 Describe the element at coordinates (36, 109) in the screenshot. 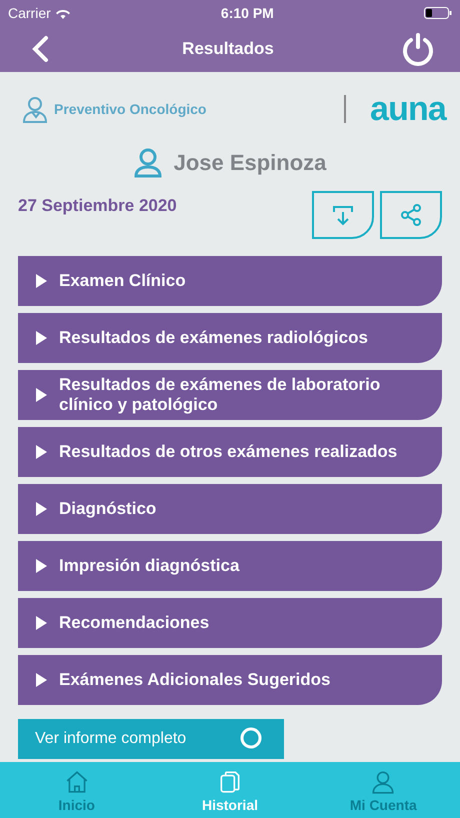

I see `doctor-icon` at that location.